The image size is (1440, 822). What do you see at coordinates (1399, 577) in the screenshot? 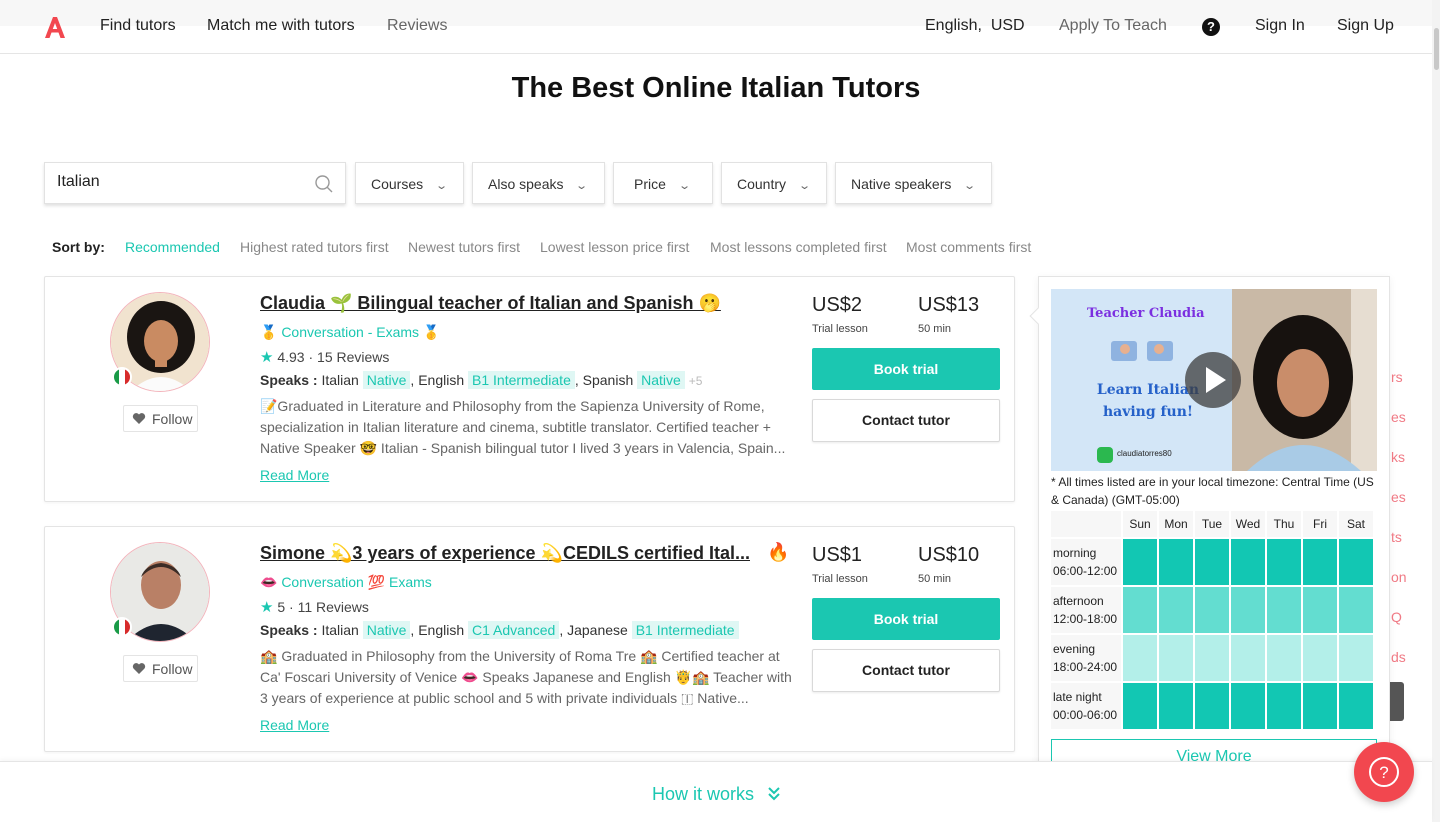
I see `side-link-peek: on` at bounding box center [1399, 577].